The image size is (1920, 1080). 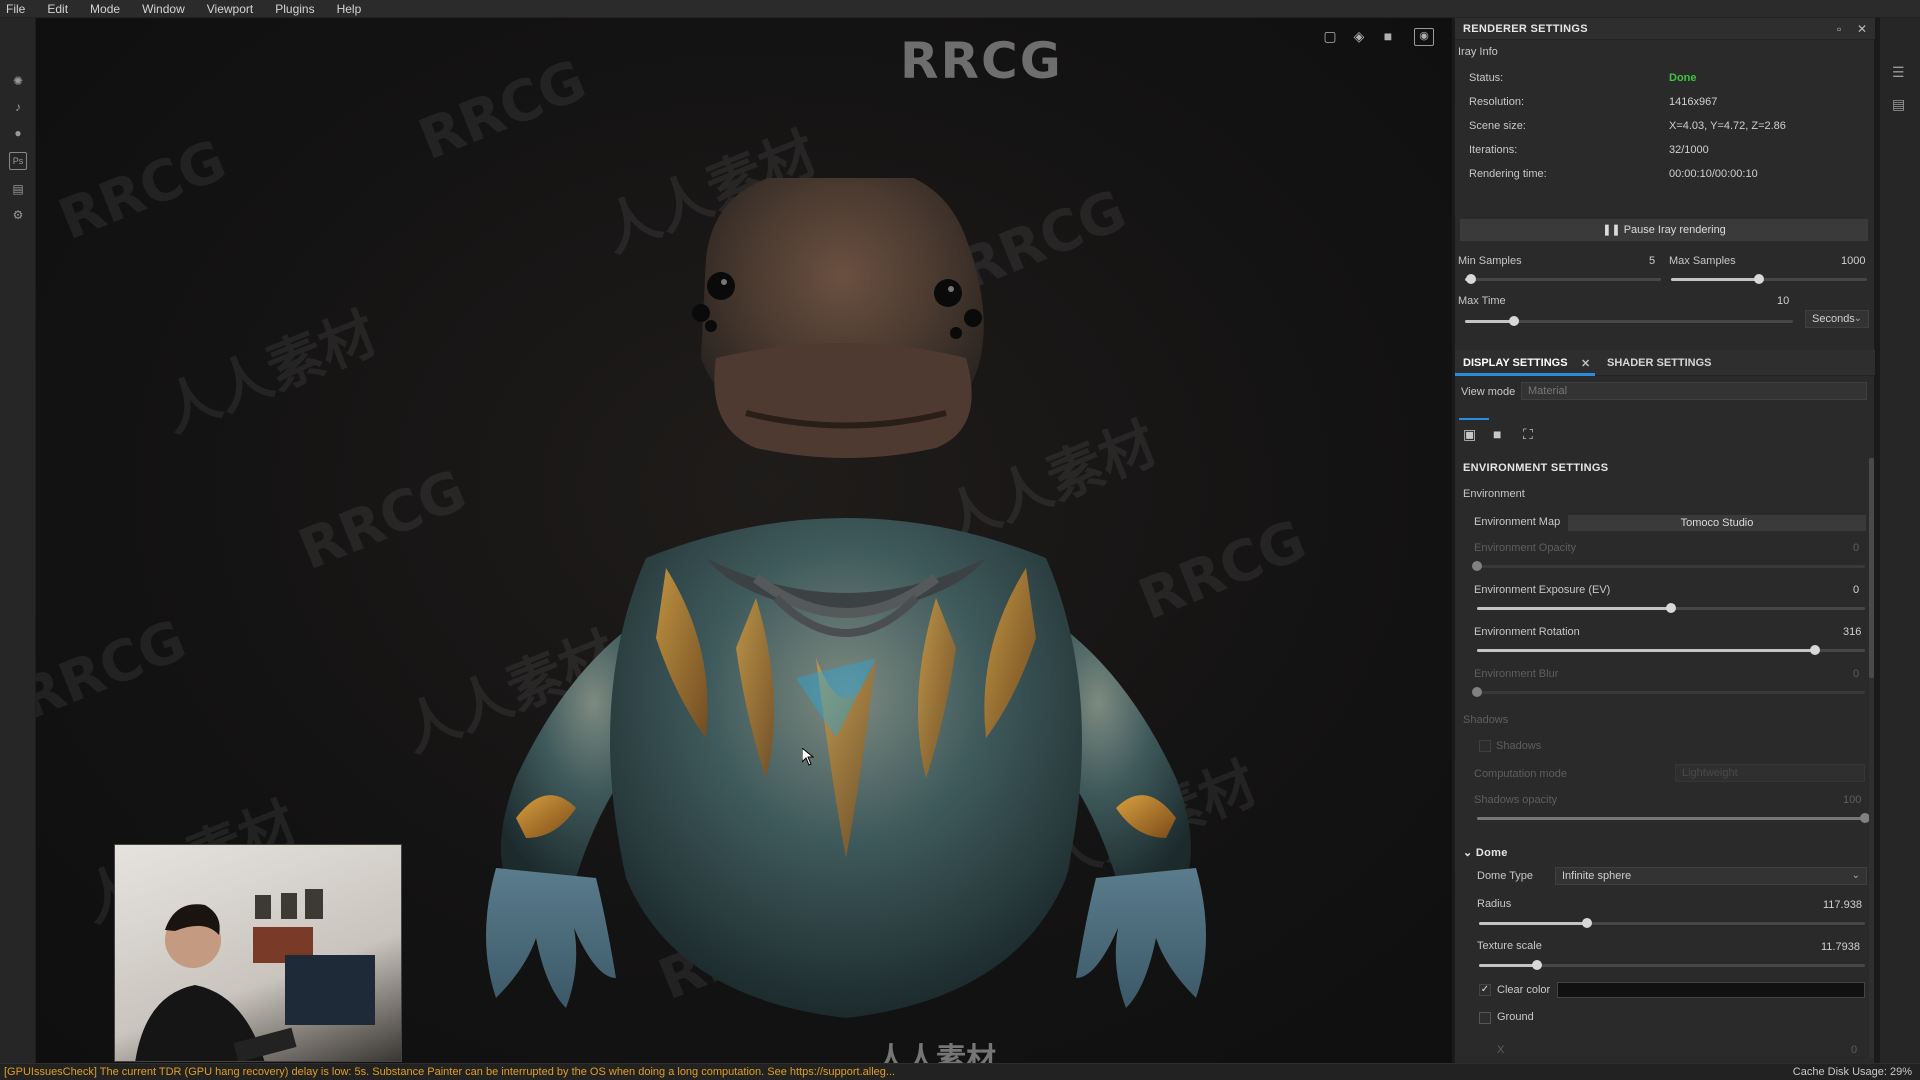 I want to click on float-icon: ▫, so click(x=1839, y=29).